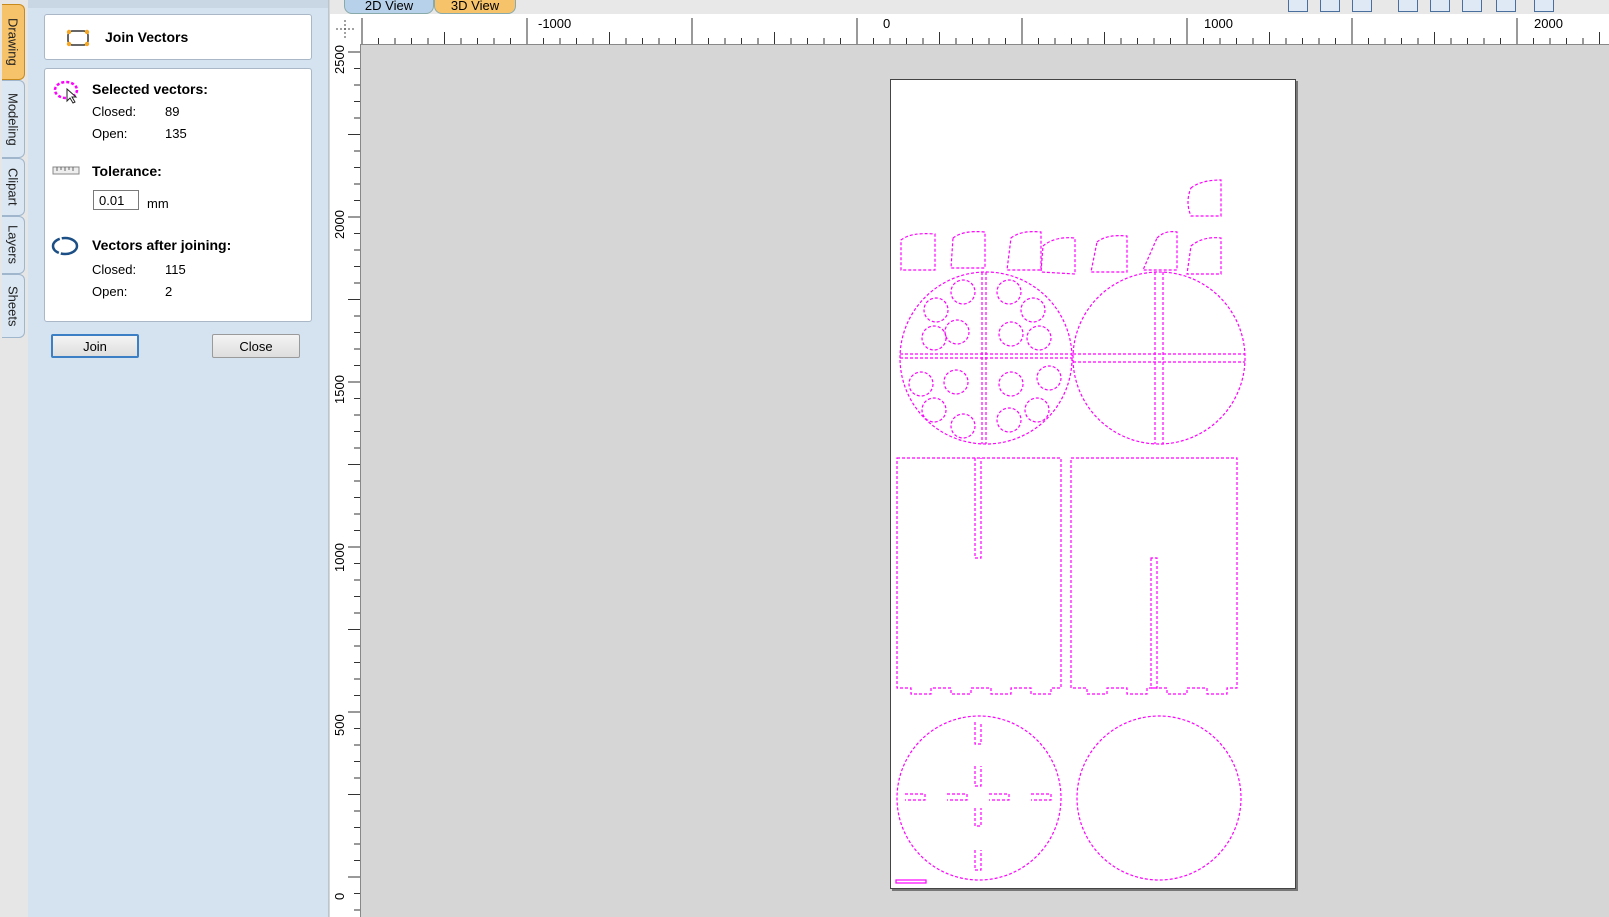 Image resolution: width=1609 pixels, height=917 pixels. Describe the element at coordinates (14, 458) in the screenshot. I see `side-tab-strip: Drawing Modeling Clipart Layers Sheets` at that location.